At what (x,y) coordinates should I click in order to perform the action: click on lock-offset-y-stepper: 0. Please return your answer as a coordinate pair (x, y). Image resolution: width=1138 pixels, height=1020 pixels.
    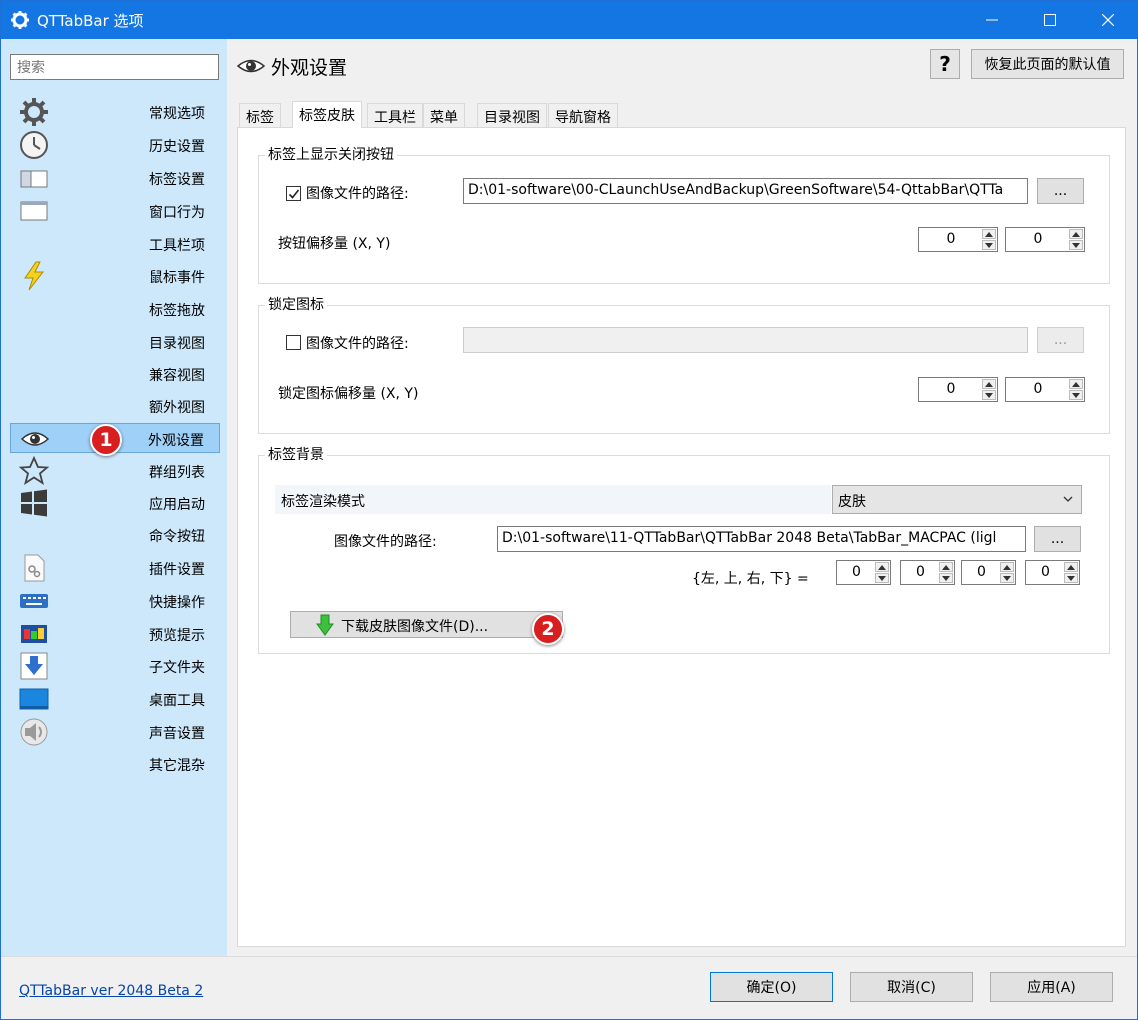
    Looking at the image, I should click on (1045, 389).